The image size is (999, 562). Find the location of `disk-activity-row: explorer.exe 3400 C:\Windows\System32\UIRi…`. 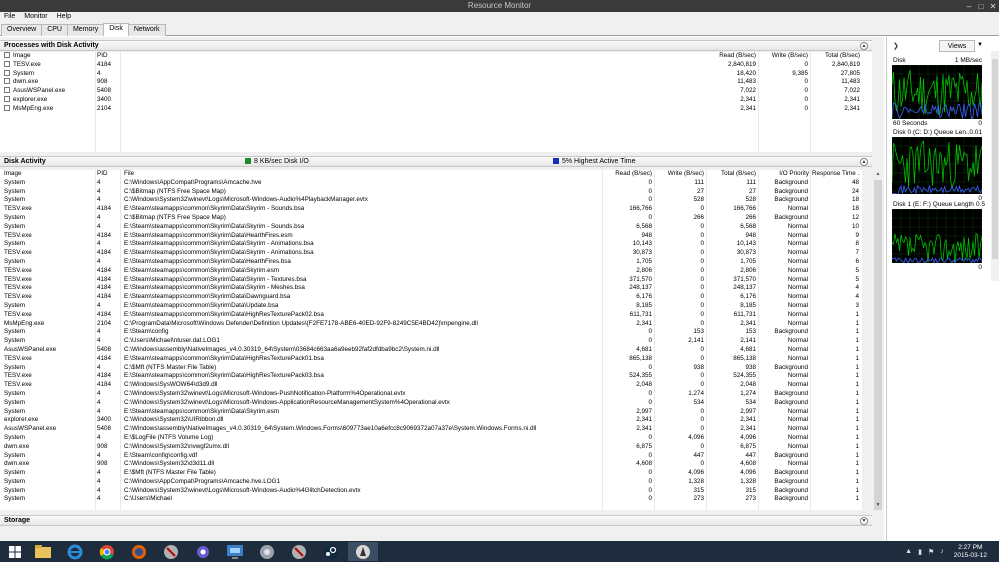

disk-activity-row: explorer.exe 3400 C:\Windows\System32\UIRi… is located at coordinates (431, 420).